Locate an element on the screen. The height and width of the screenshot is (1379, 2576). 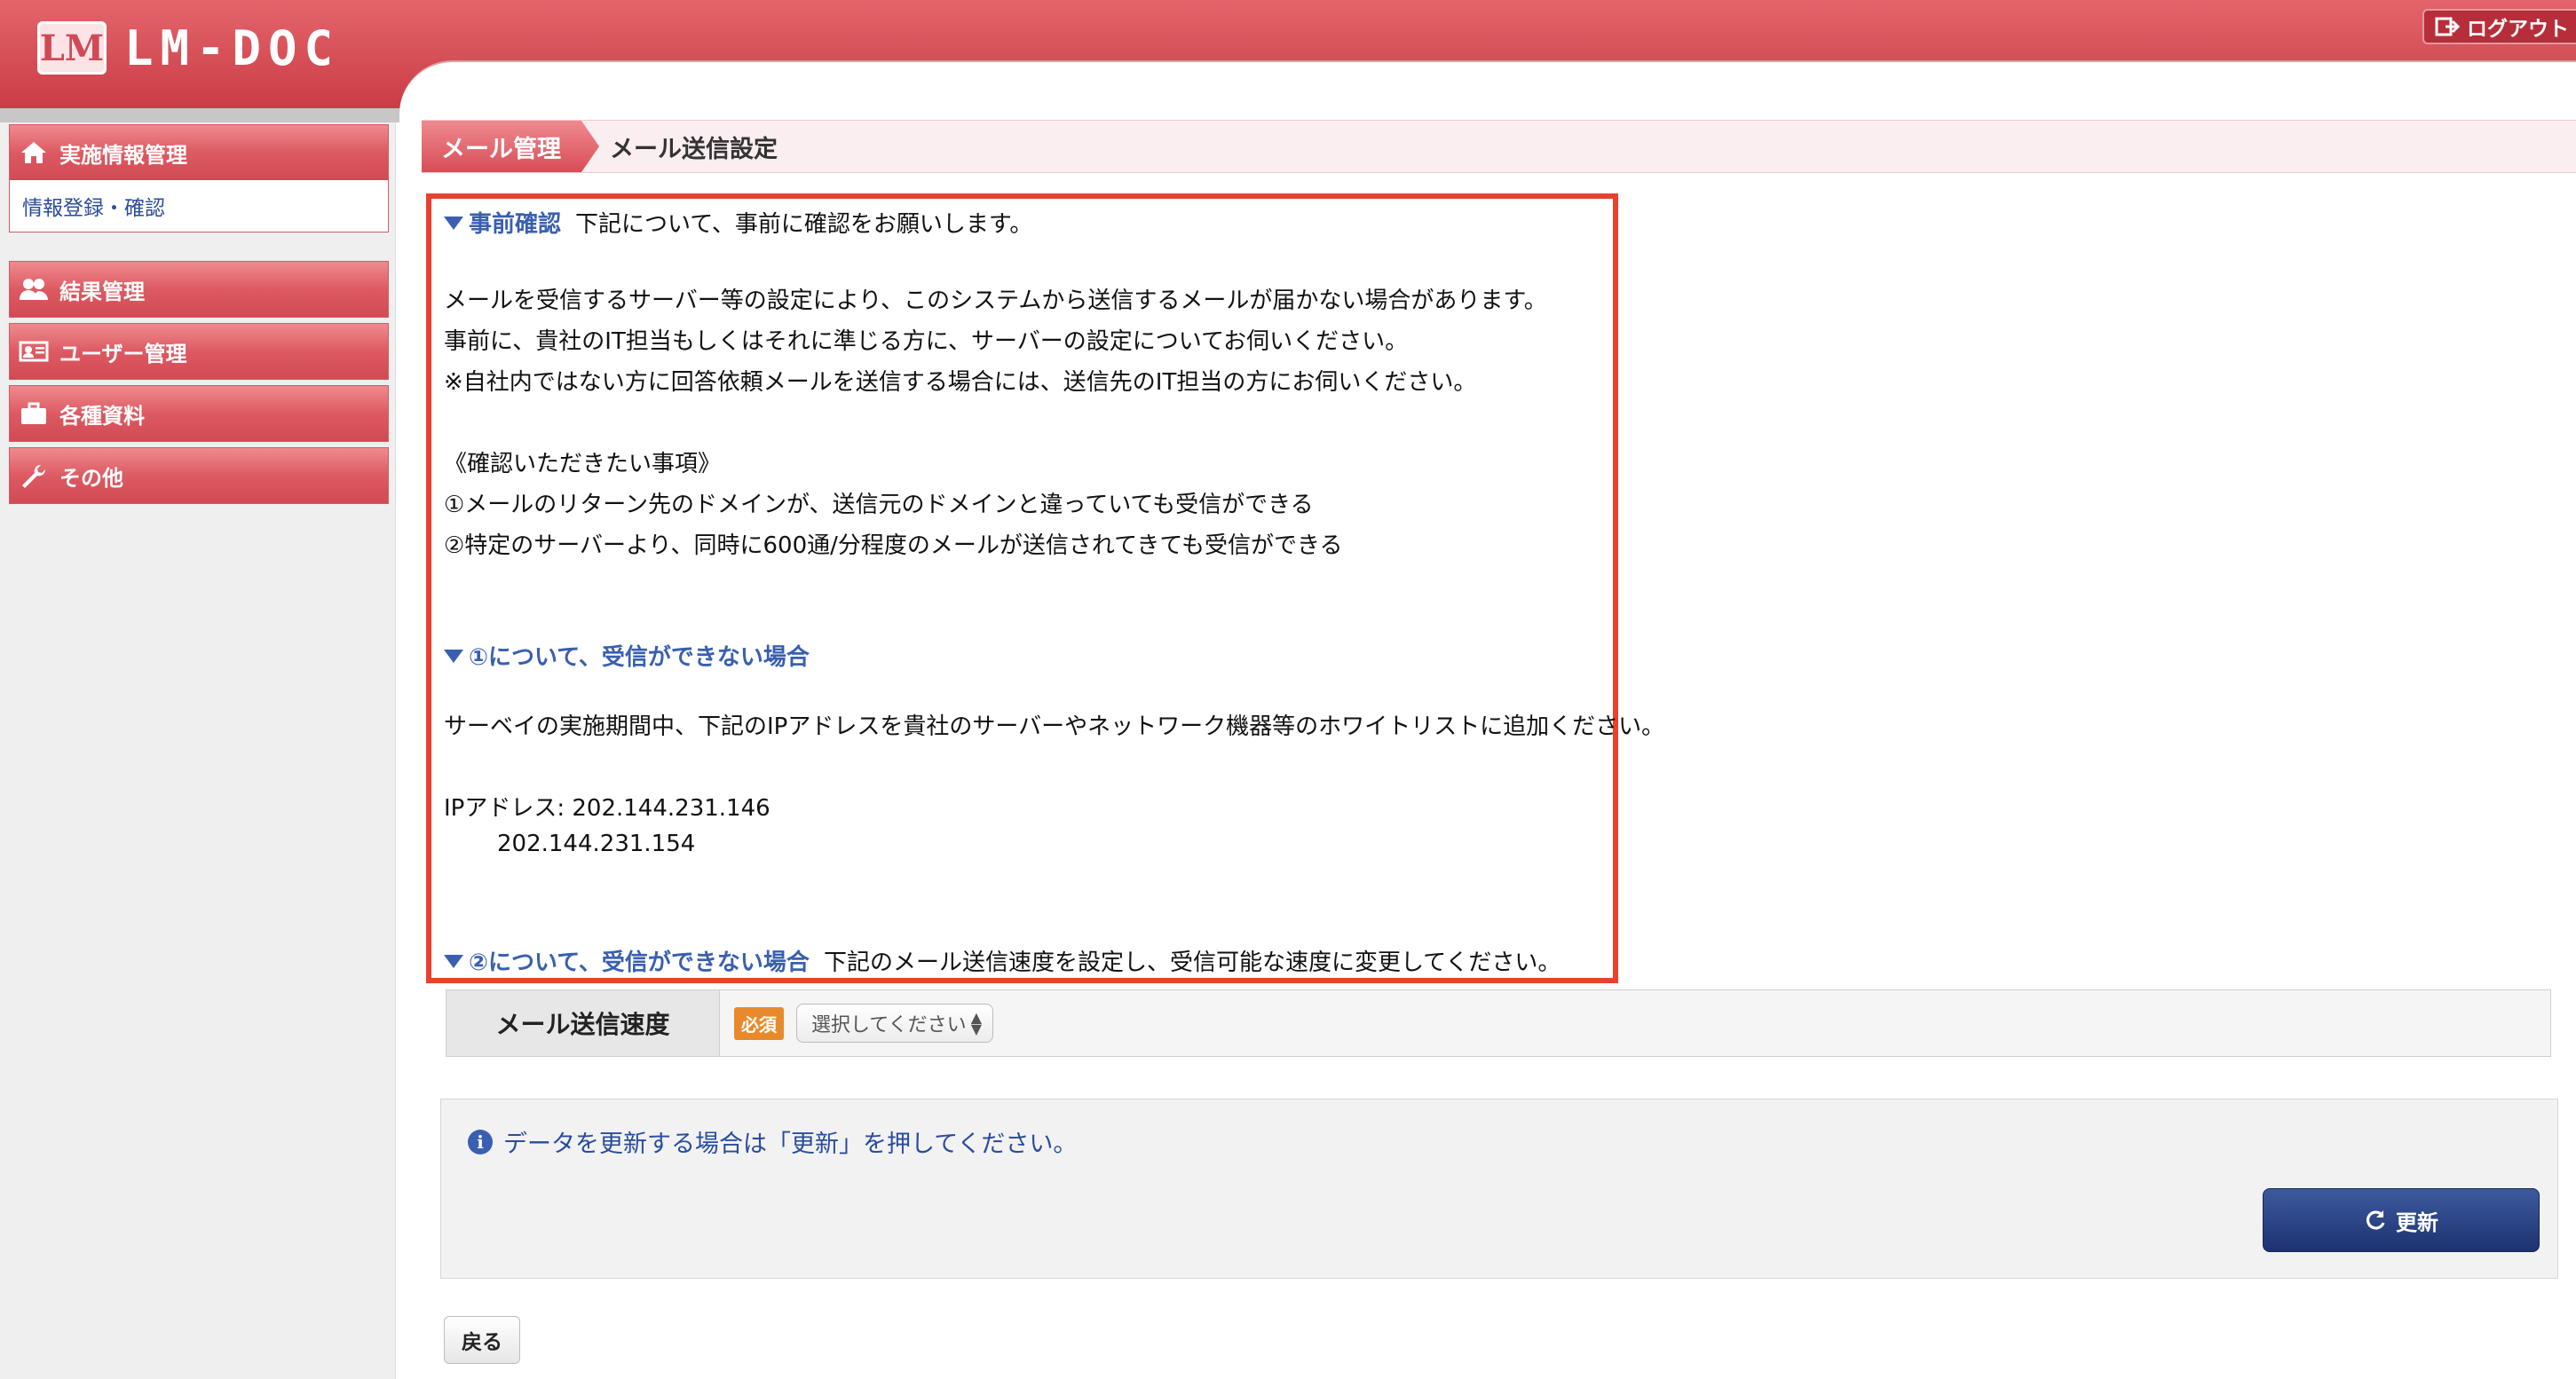
checklist-title: 《確認いただきたい事項》 is located at coordinates (583, 464).